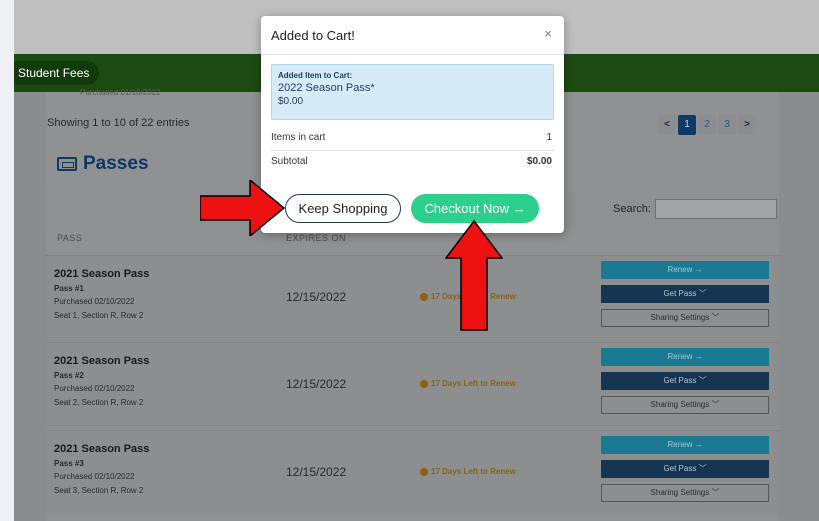 The image size is (819, 521). Describe the element at coordinates (313, 35) in the screenshot. I see `modal-title: Added to Cart!` at that location.